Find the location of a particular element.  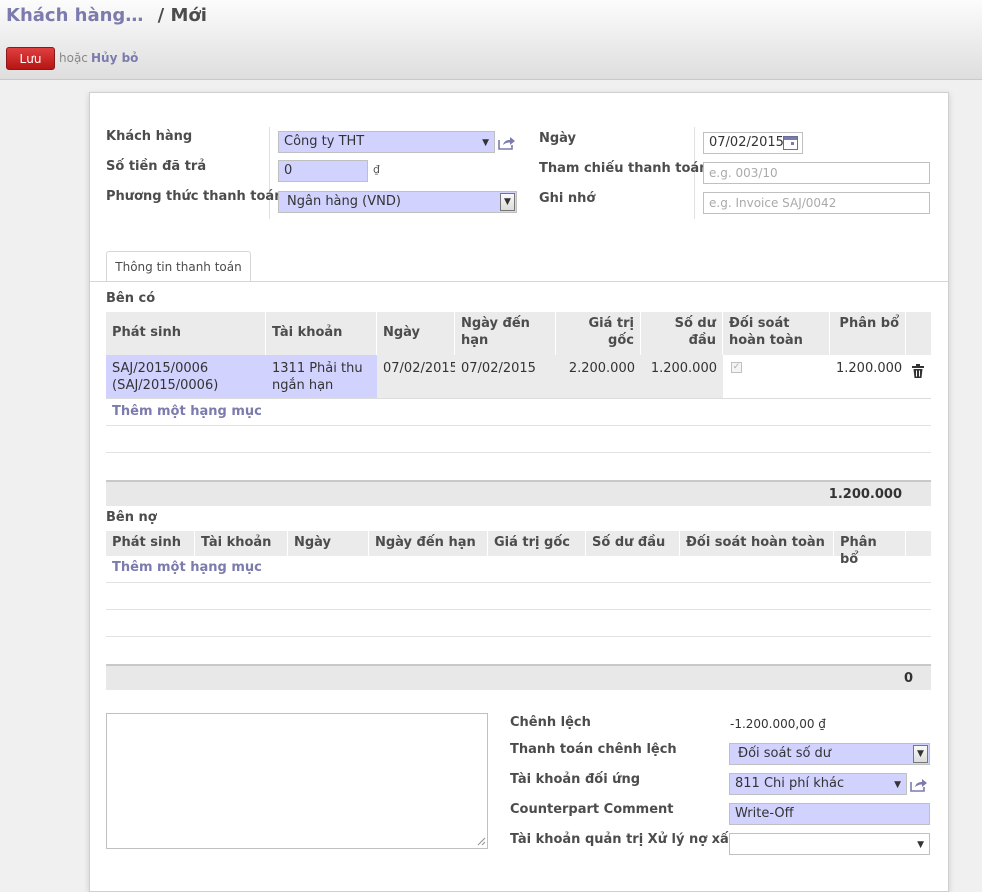

counter-account-select: 811 Chi phí khác ▼ is located at coordinates (818, 784).